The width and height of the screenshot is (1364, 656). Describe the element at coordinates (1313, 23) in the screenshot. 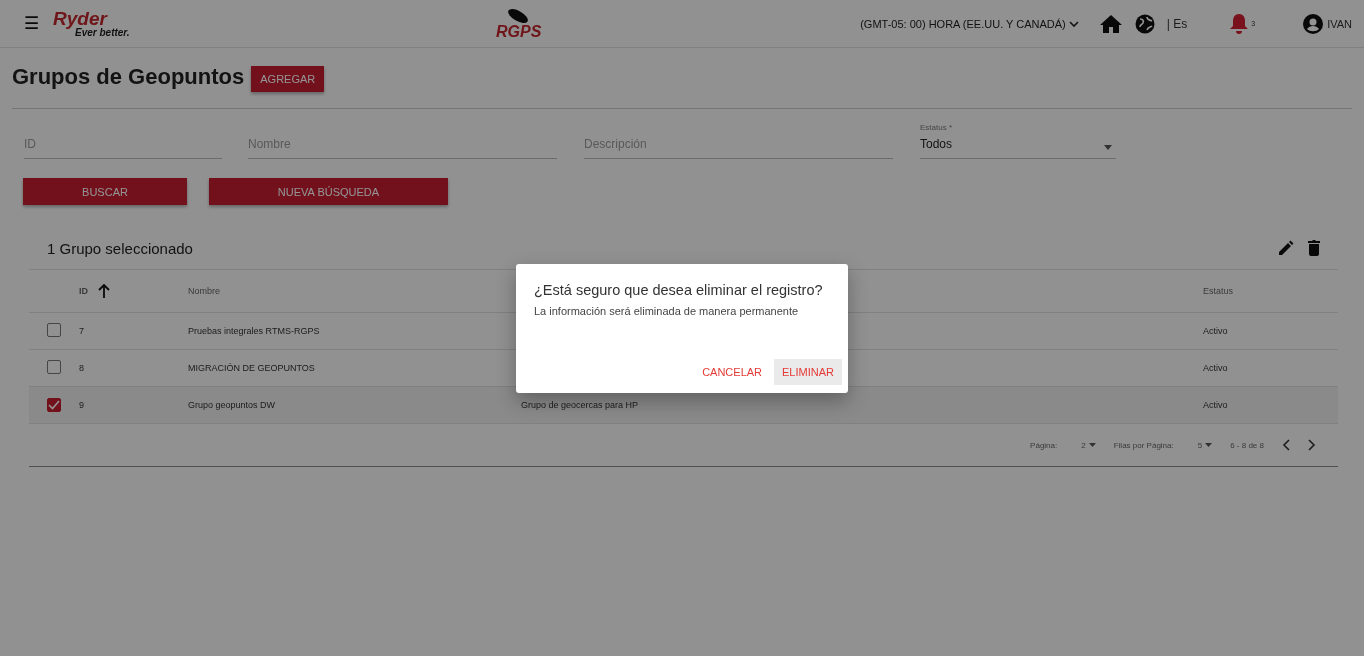

I see `user-icon` at that location.